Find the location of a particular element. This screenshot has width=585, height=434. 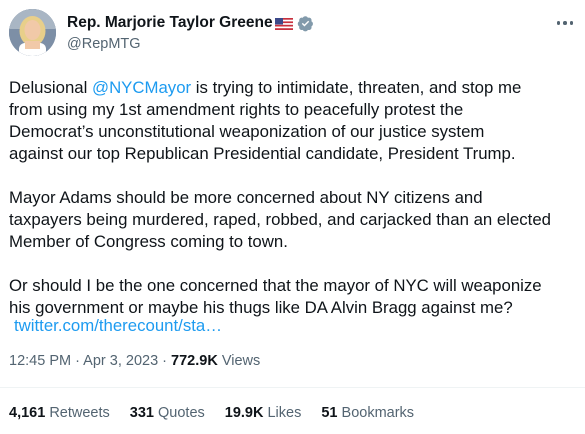

retweets-count: 4,161 is located at coordinates (27, 413).